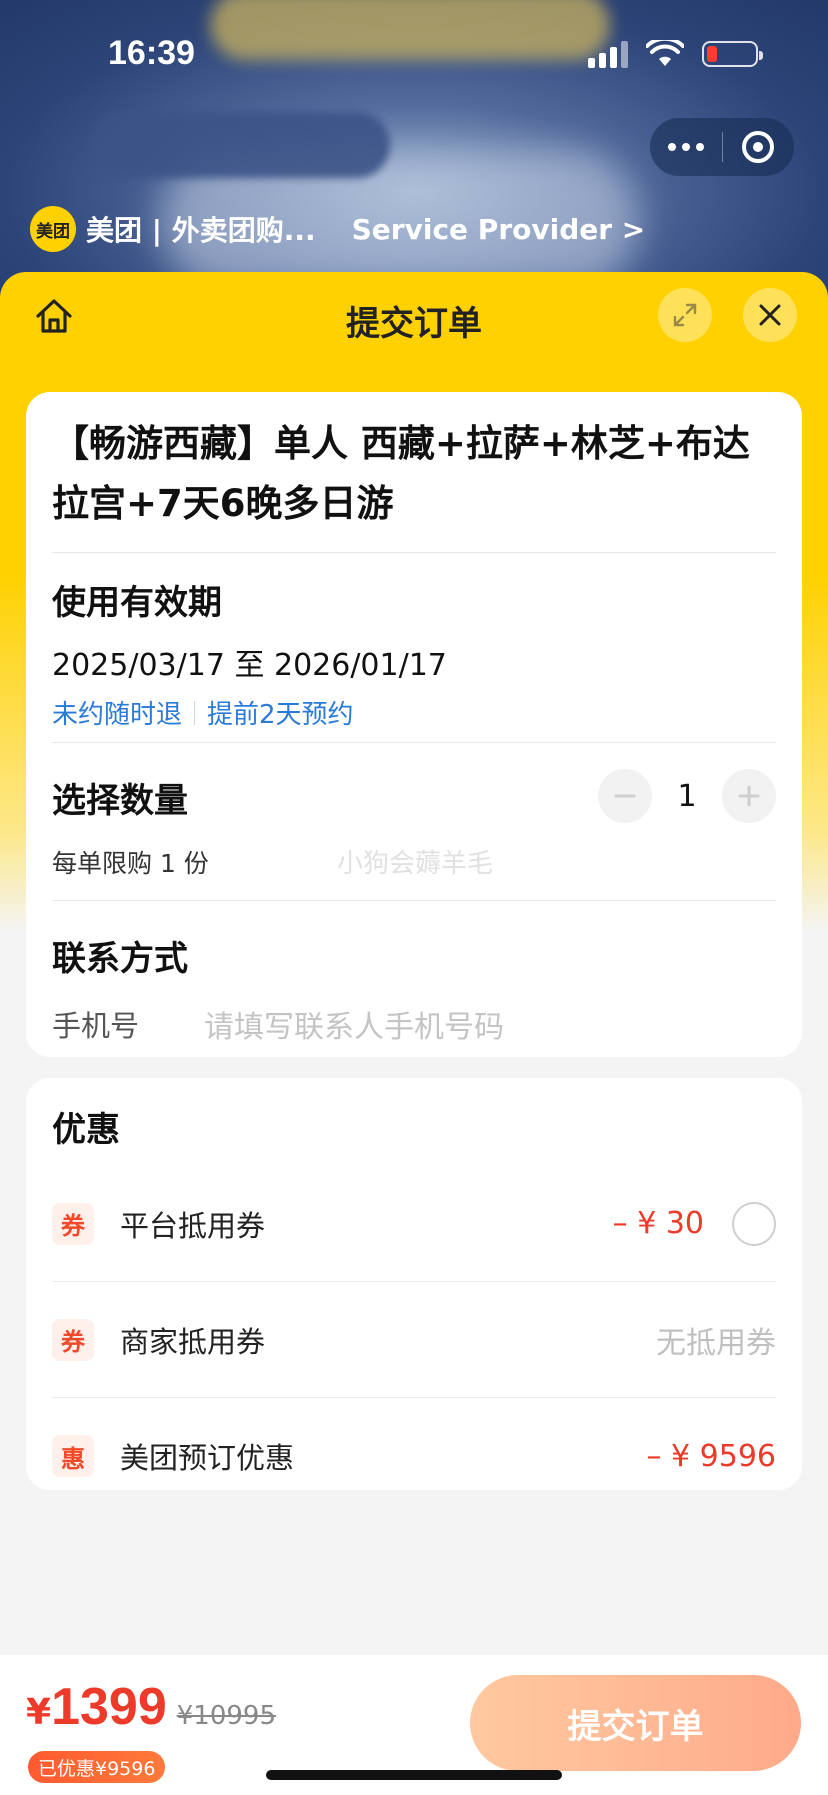 The height and width of the screenshot is (1795, 828). What do you see at coordinates (109, 1707) in the screenshot?
I see `price-value: 1399` at bounding box center [109, 1707].